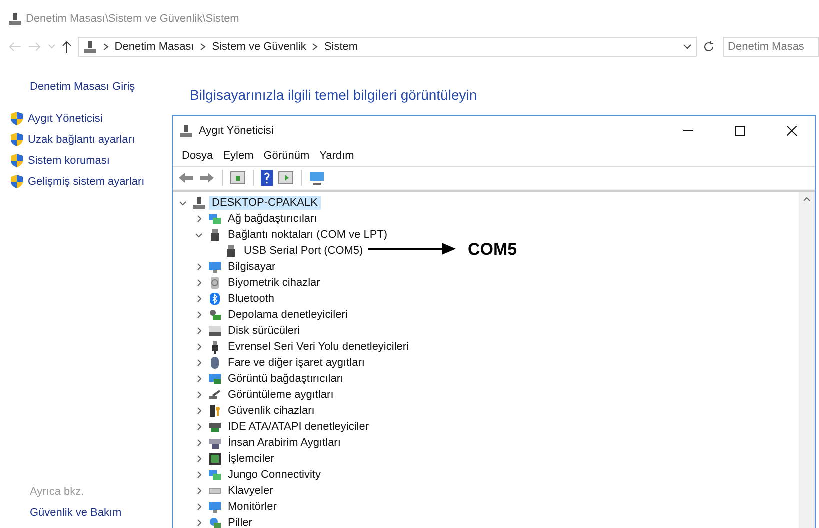 The image size is (819, 528). Describe the element at coordinates (57, 492) in the screenshot. I see `see-also-heading: Ayrıca bkz.` at that location.